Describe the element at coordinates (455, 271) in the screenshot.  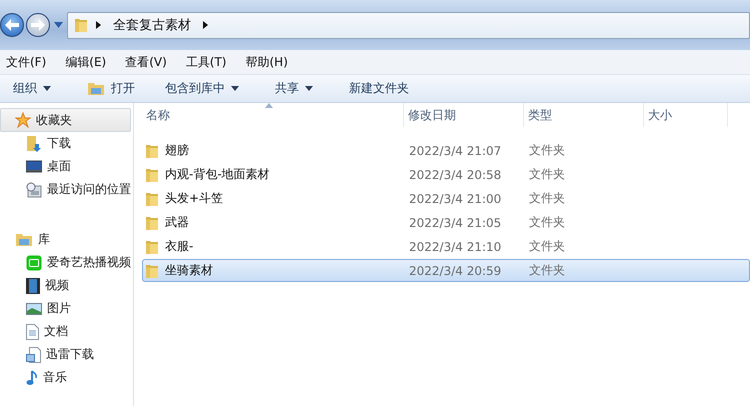
I see `date-cell-text: 2022/3/4 20:59` at that location.